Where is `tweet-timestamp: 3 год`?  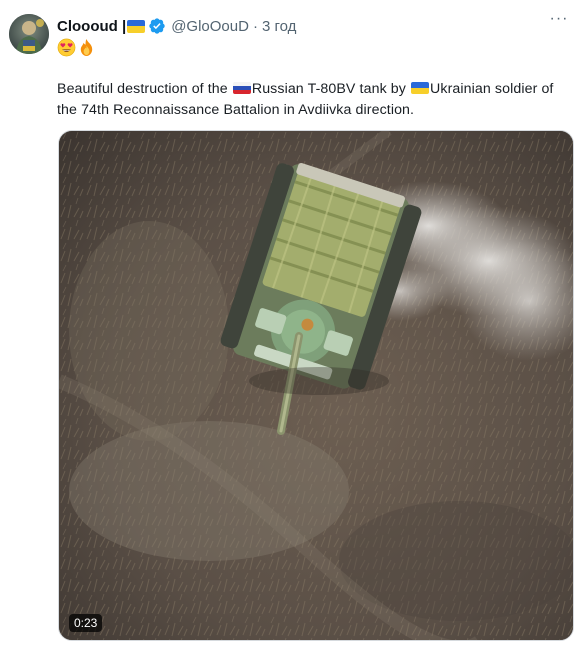 tweet-timestamp: 3 год is located at coordinates (279, 26).